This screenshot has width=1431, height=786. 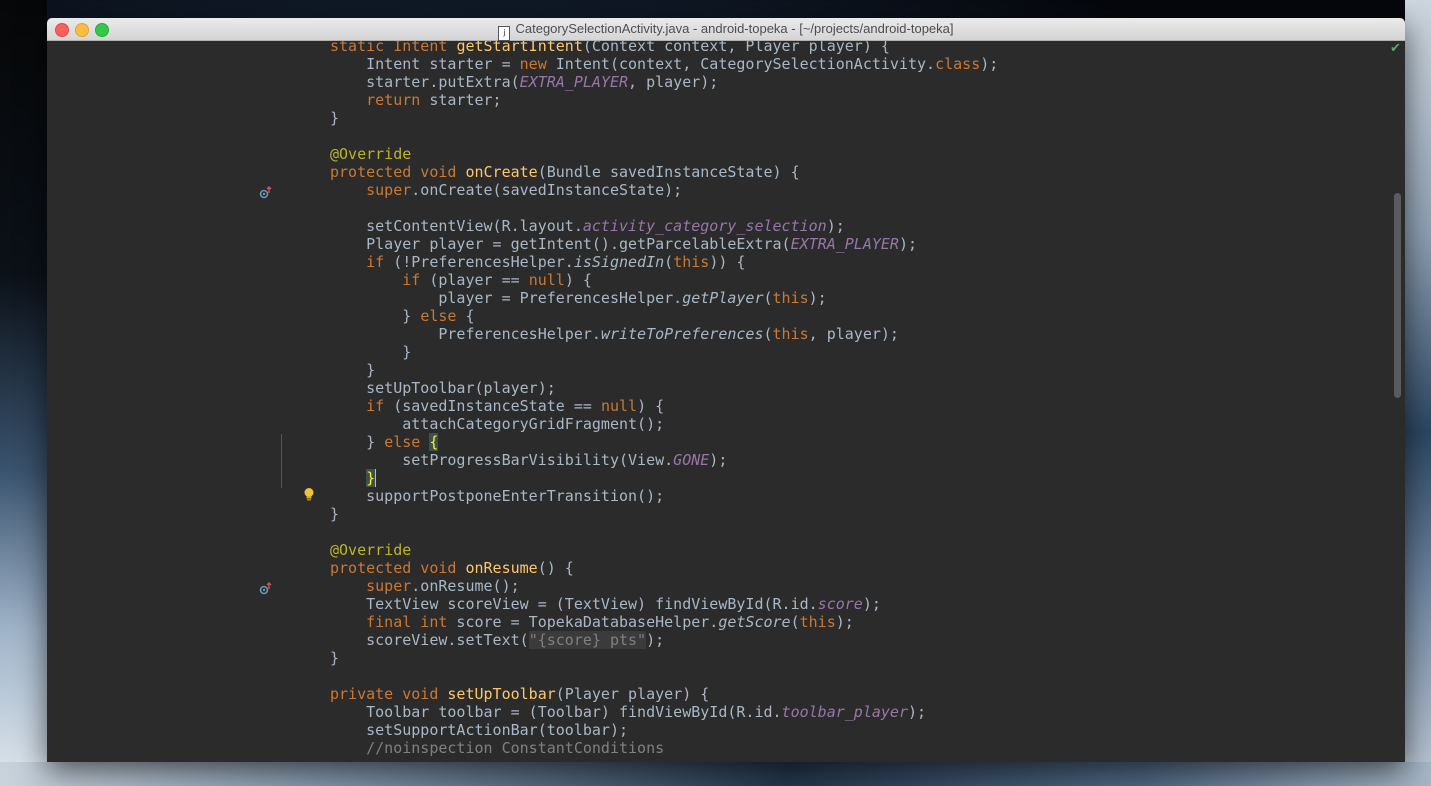 I want to click on code-token: protected void, so click(x=398, y=568).